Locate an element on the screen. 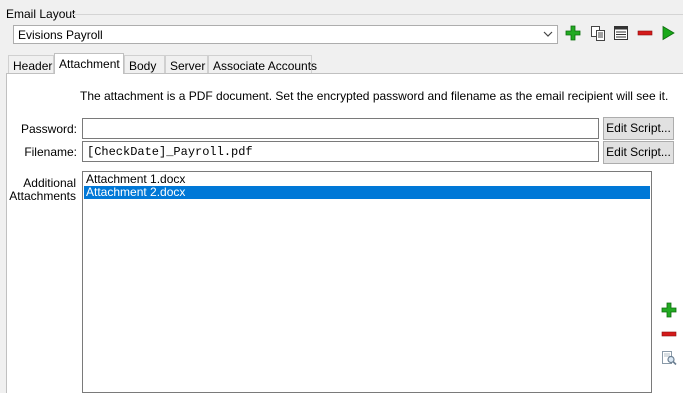 Image resolution: width=683 pixels, height=393 pixels. filename-value: [CheckDate]_Payroll.pdf is located at coordinates (170, 152).